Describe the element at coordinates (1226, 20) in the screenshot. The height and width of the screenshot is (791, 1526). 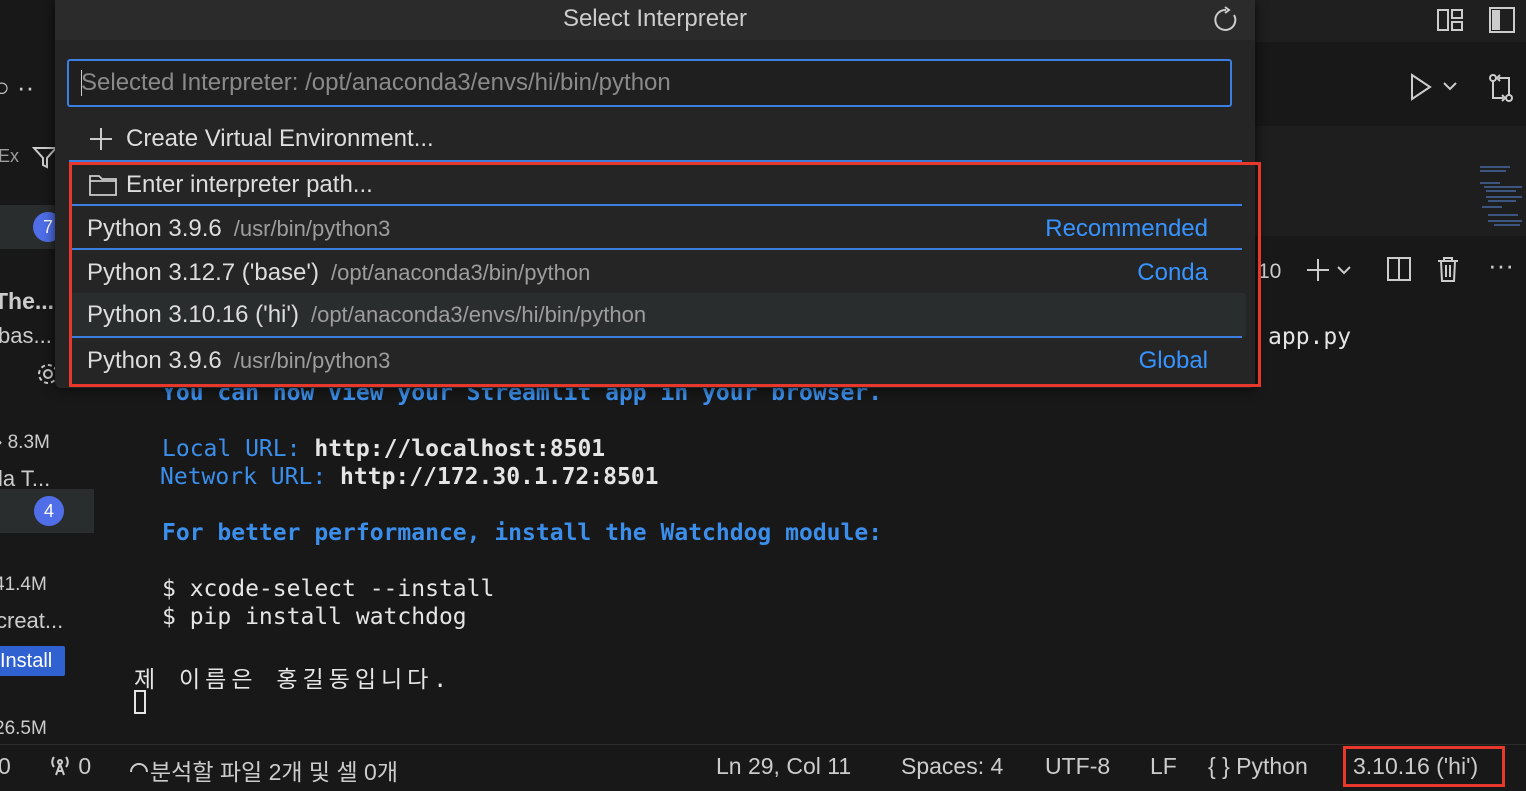
I see `refresh-icon` at that location.